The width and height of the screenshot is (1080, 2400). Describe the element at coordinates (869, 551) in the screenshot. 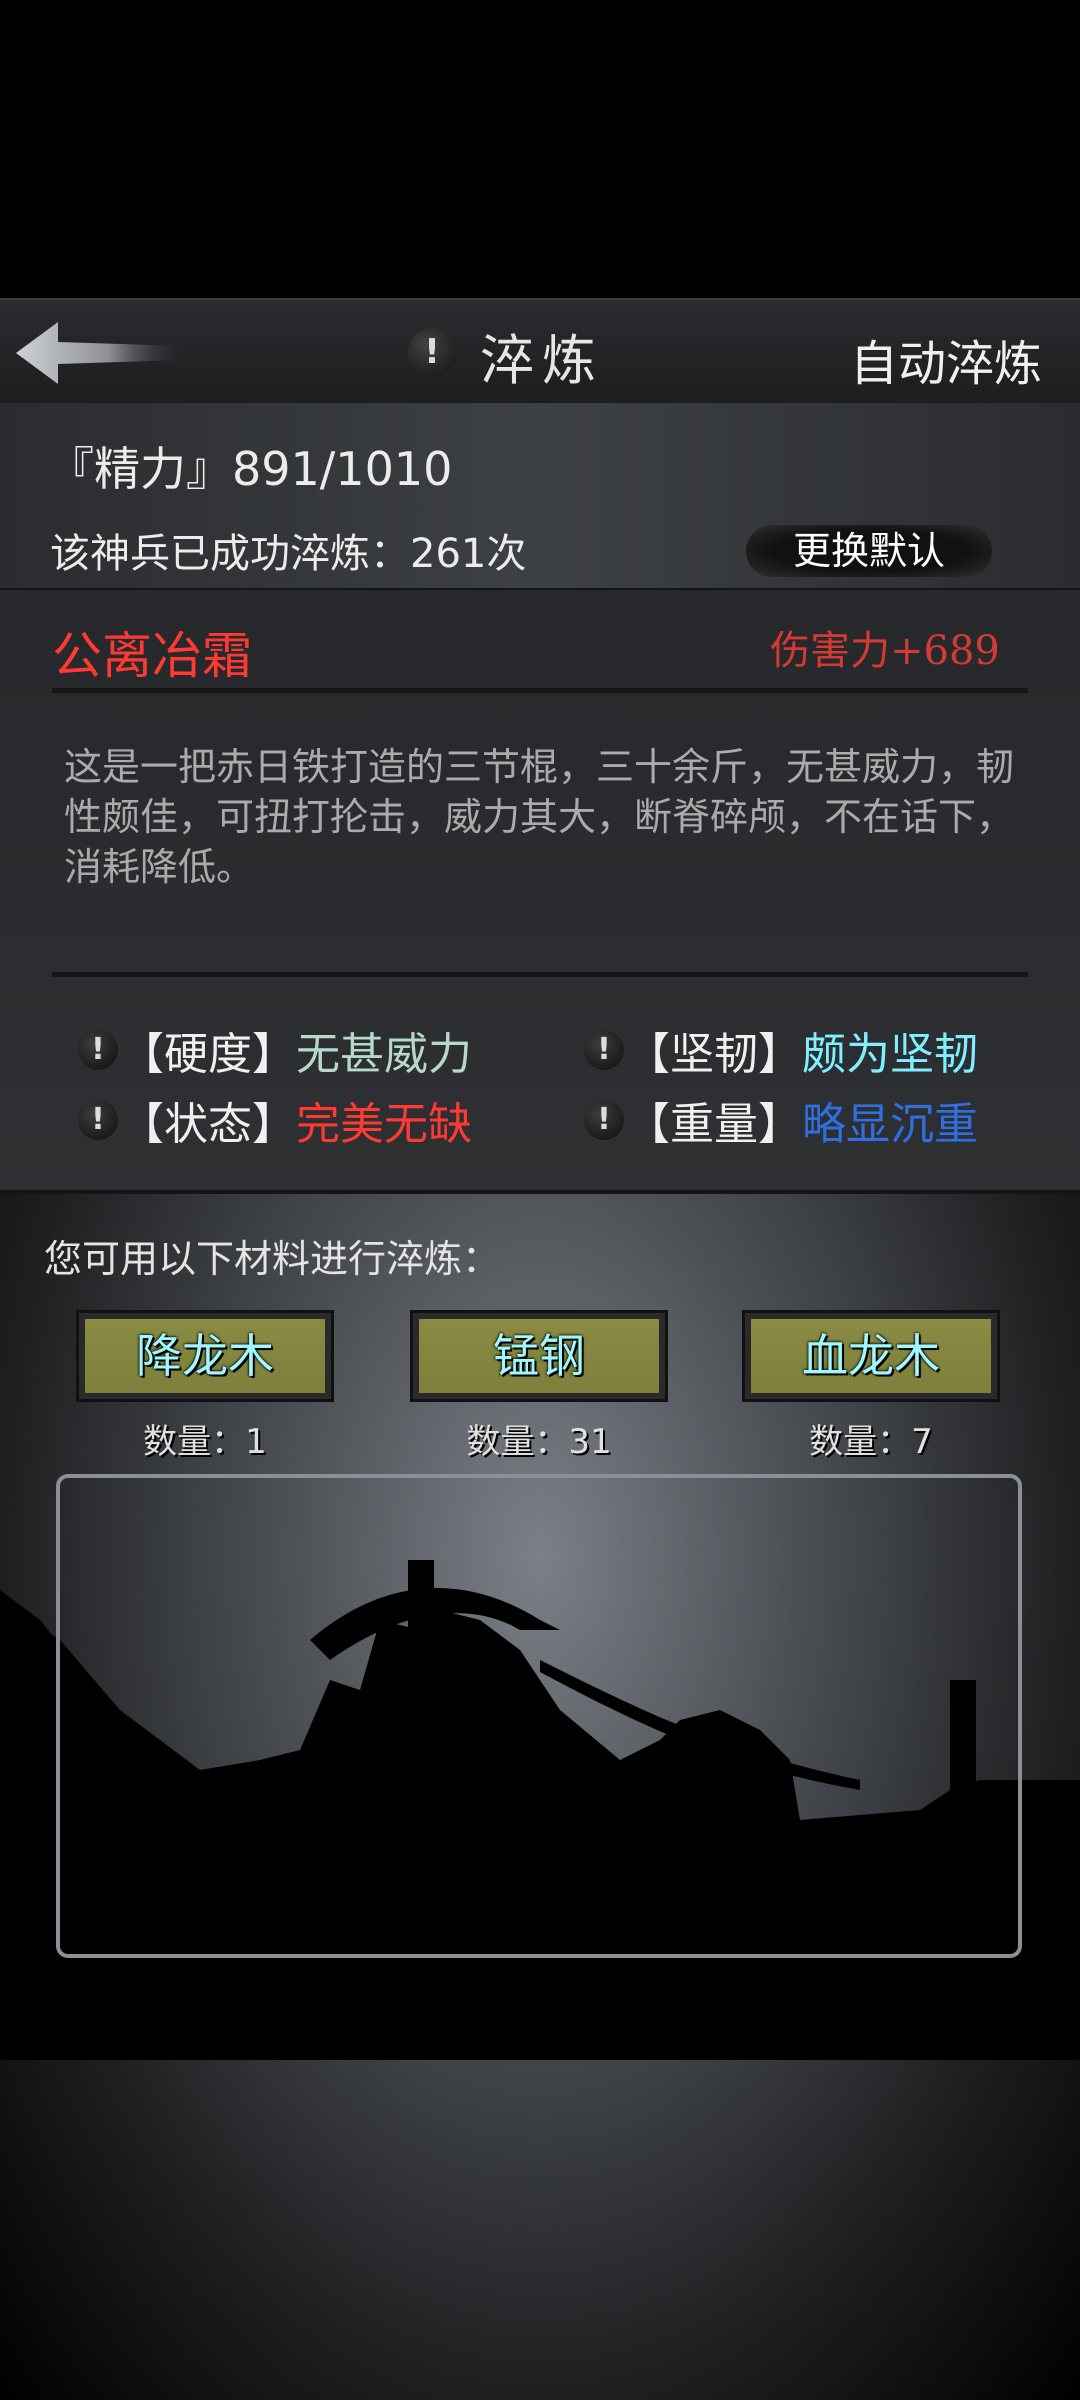

I see `change-default-button: 更换默认` at that location.